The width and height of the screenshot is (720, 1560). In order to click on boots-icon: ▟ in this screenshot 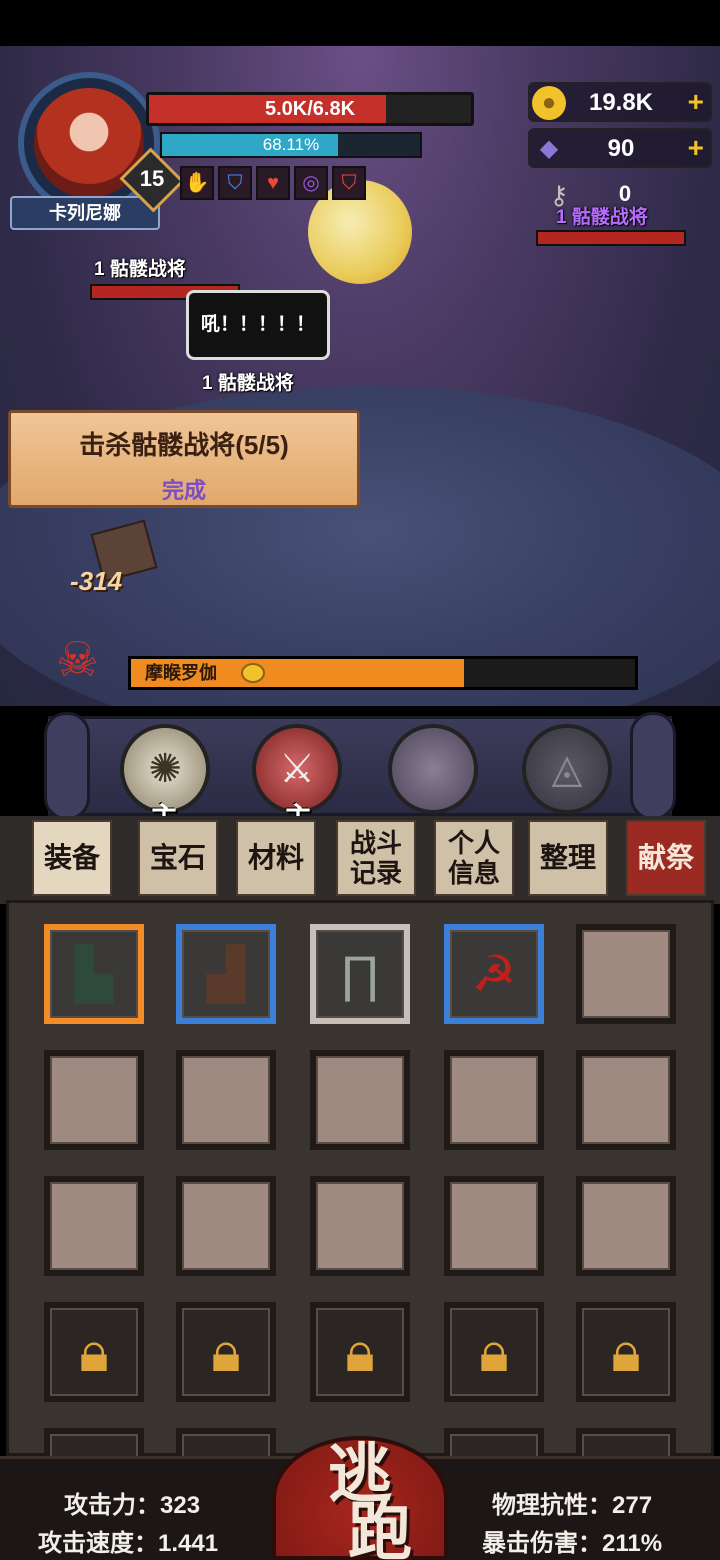, I will do `click(226, 974)`.